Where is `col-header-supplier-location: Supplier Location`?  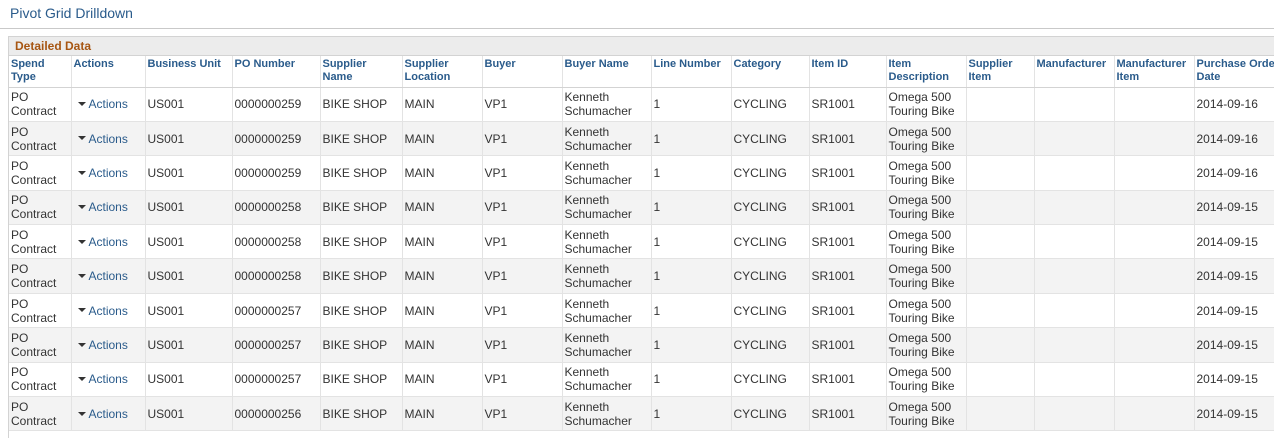 col-header-supplier-location: Supplier Location is located at coordinates (442, 72).